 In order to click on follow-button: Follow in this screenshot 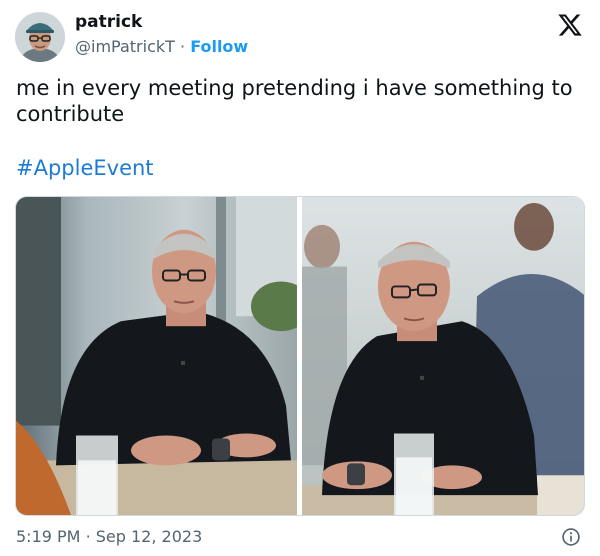, I will do `click(219, 46)`.